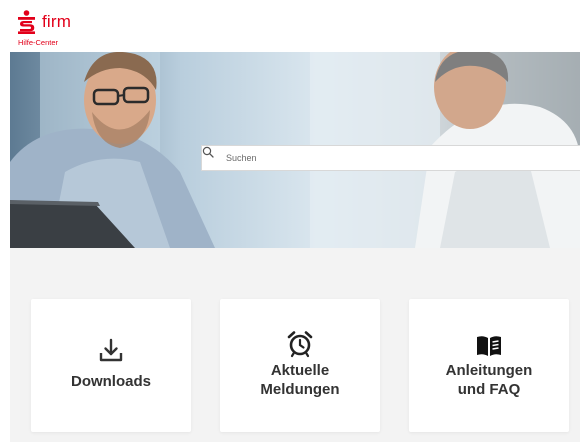 This screenshot has width=580, height=442. I want to click on tile-label-line: Downloads, so click(110, 381).